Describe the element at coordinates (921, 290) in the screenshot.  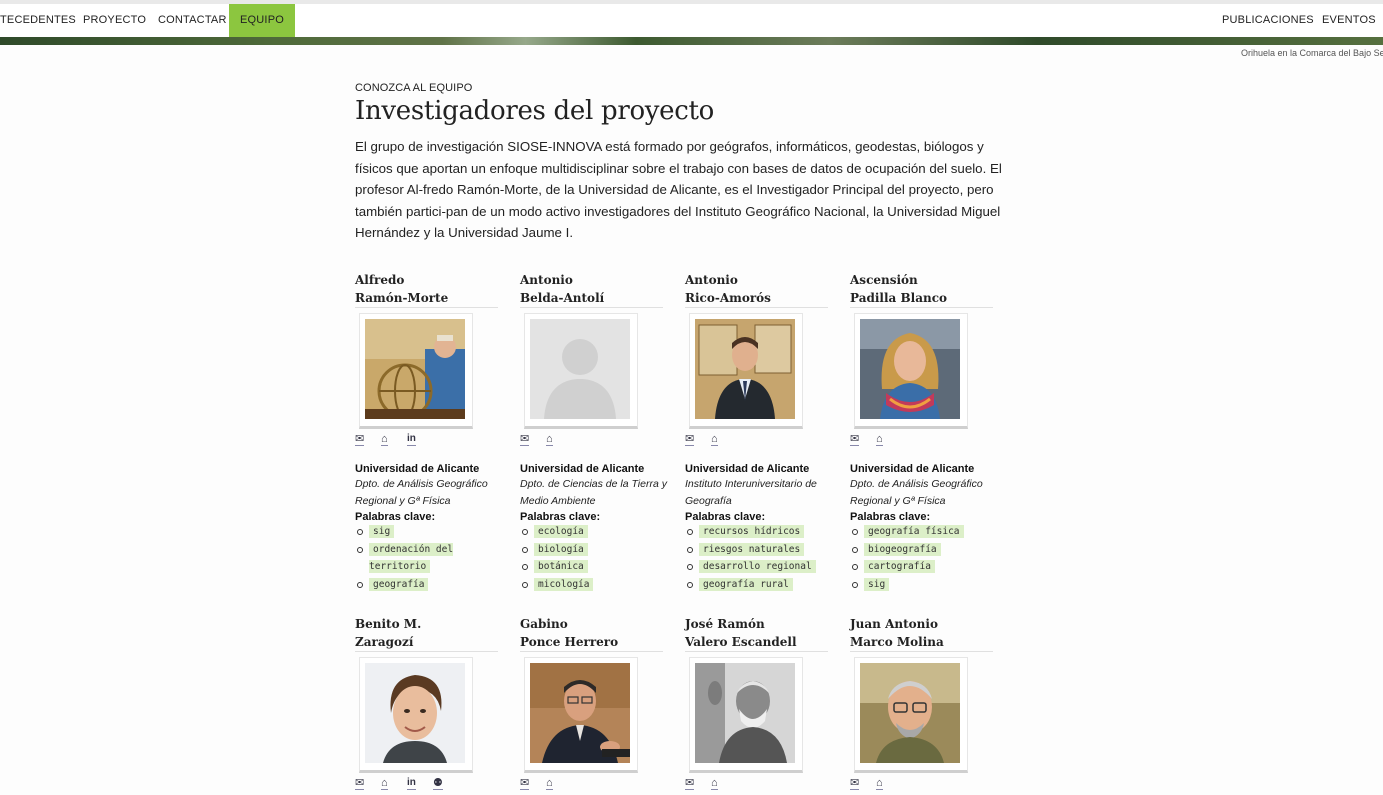
I see `researcher-name: Ascensión Padilla Blanco` at that location.